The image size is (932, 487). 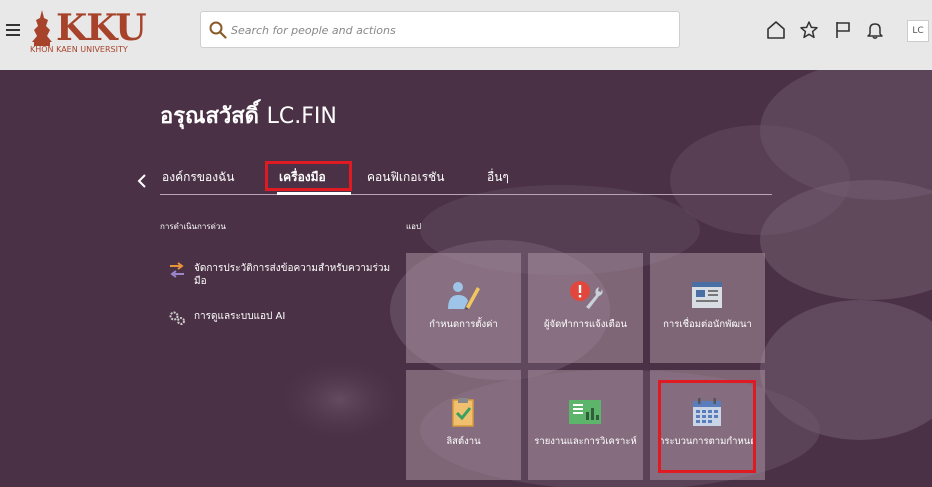 I want to click on quick-action-ai-admin: การดูแลระบบแอป AI, so click(x=285, y=318).